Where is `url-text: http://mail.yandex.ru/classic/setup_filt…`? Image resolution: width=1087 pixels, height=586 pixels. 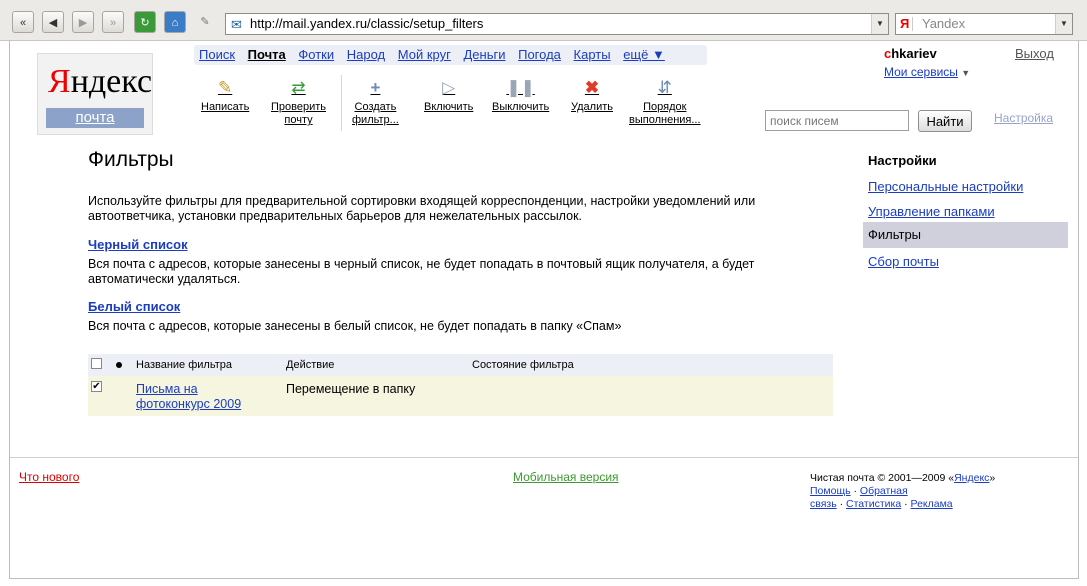
url-text: http://mail.yandex.ru/classic/setup_filt… is located at coordinates (366, 24).